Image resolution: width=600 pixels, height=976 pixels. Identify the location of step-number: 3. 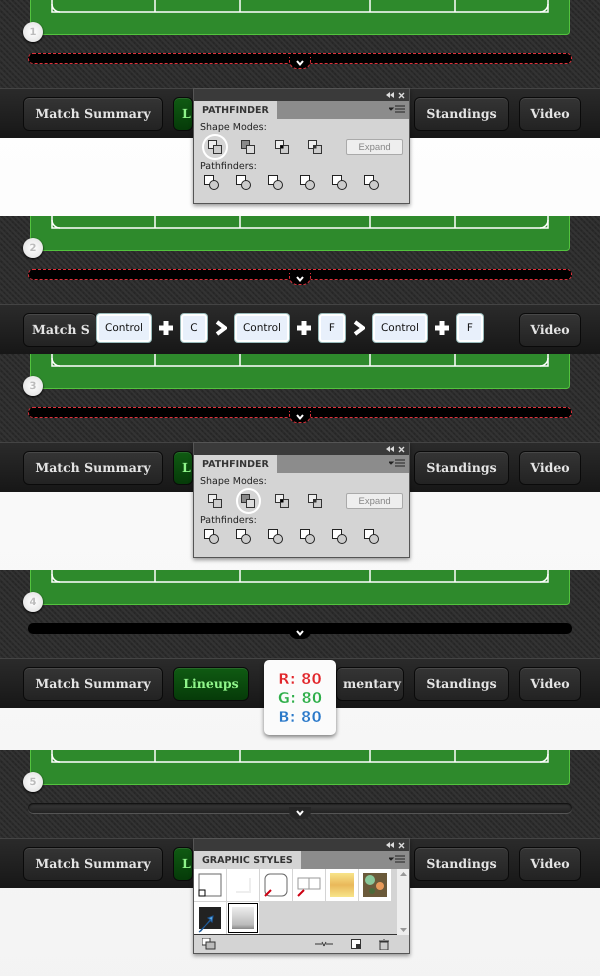
(33, 386).